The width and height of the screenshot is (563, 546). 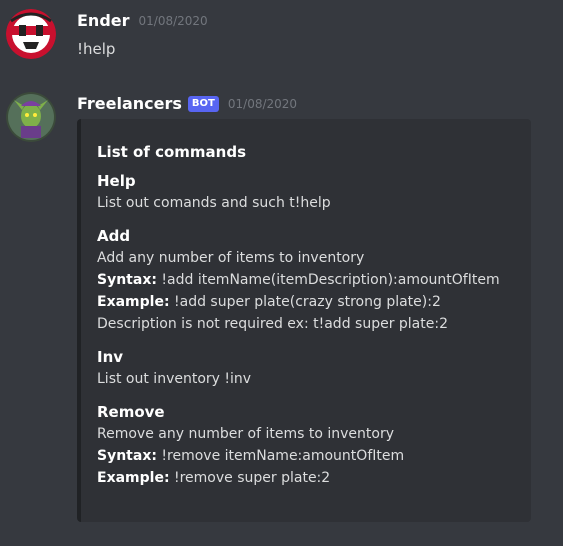 What do you see at coordinates (307, 379) in the screenshot?
I see `field-line: List out inventory !inv` at bounding box center [307, 379].